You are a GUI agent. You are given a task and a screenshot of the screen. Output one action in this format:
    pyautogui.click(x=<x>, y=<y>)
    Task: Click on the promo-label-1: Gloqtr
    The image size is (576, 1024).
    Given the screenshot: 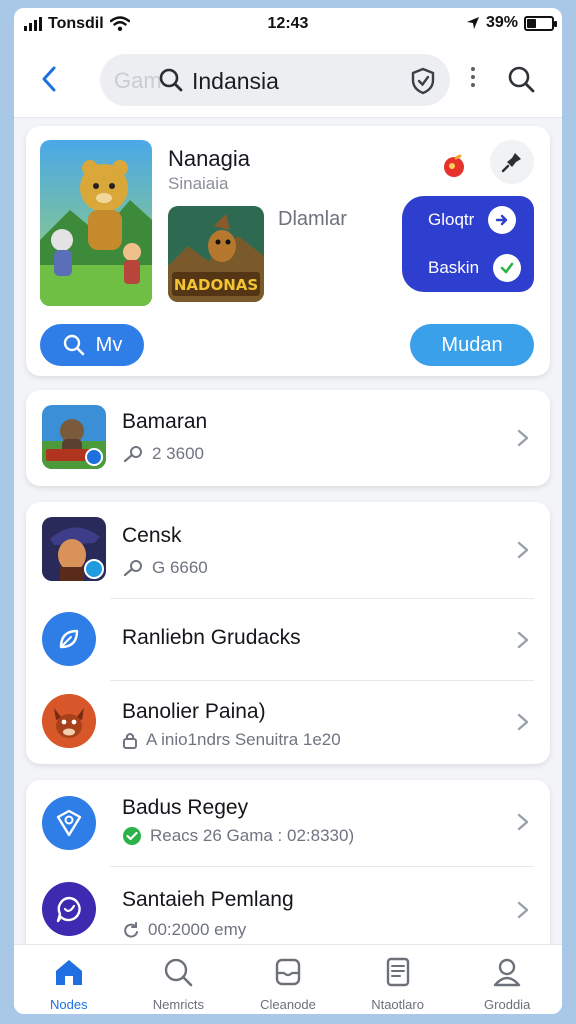 What is the action you would take?
    pyautogui.click(x=451, y=219)
    